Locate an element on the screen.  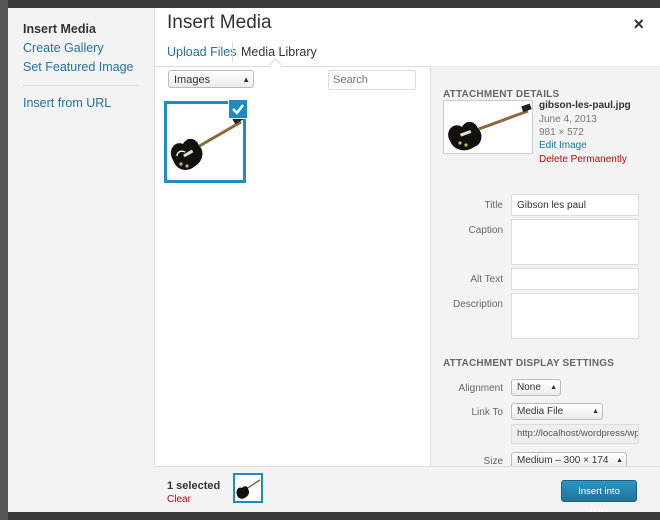
edit-image-link: Edit Image is located at coordinates (563, 145).